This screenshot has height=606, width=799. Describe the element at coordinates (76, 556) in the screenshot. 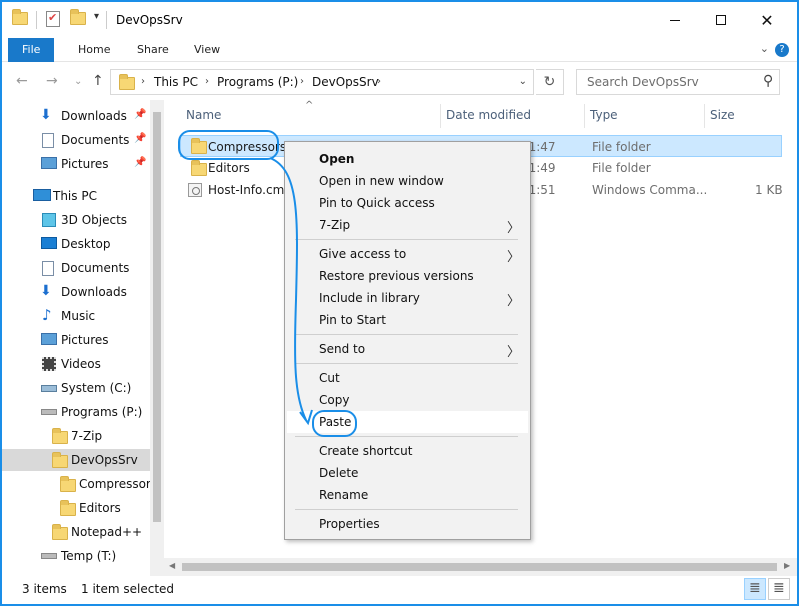

I see `sidebar-item-temp-t: Temp (T:)` at that location.